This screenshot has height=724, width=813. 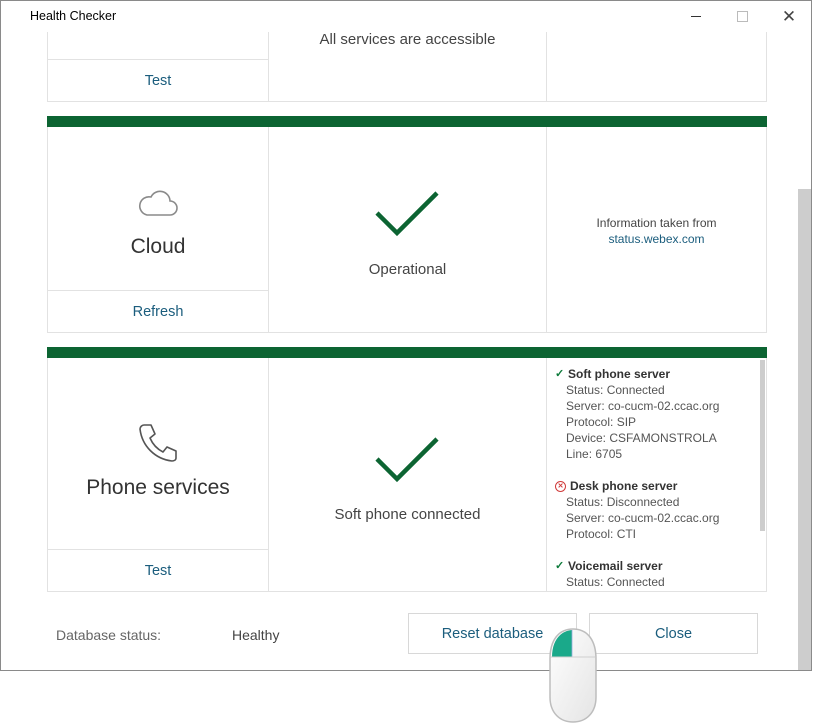 I want to click on phone-status-column: Soft phone connected, so click(x=408, y=474).